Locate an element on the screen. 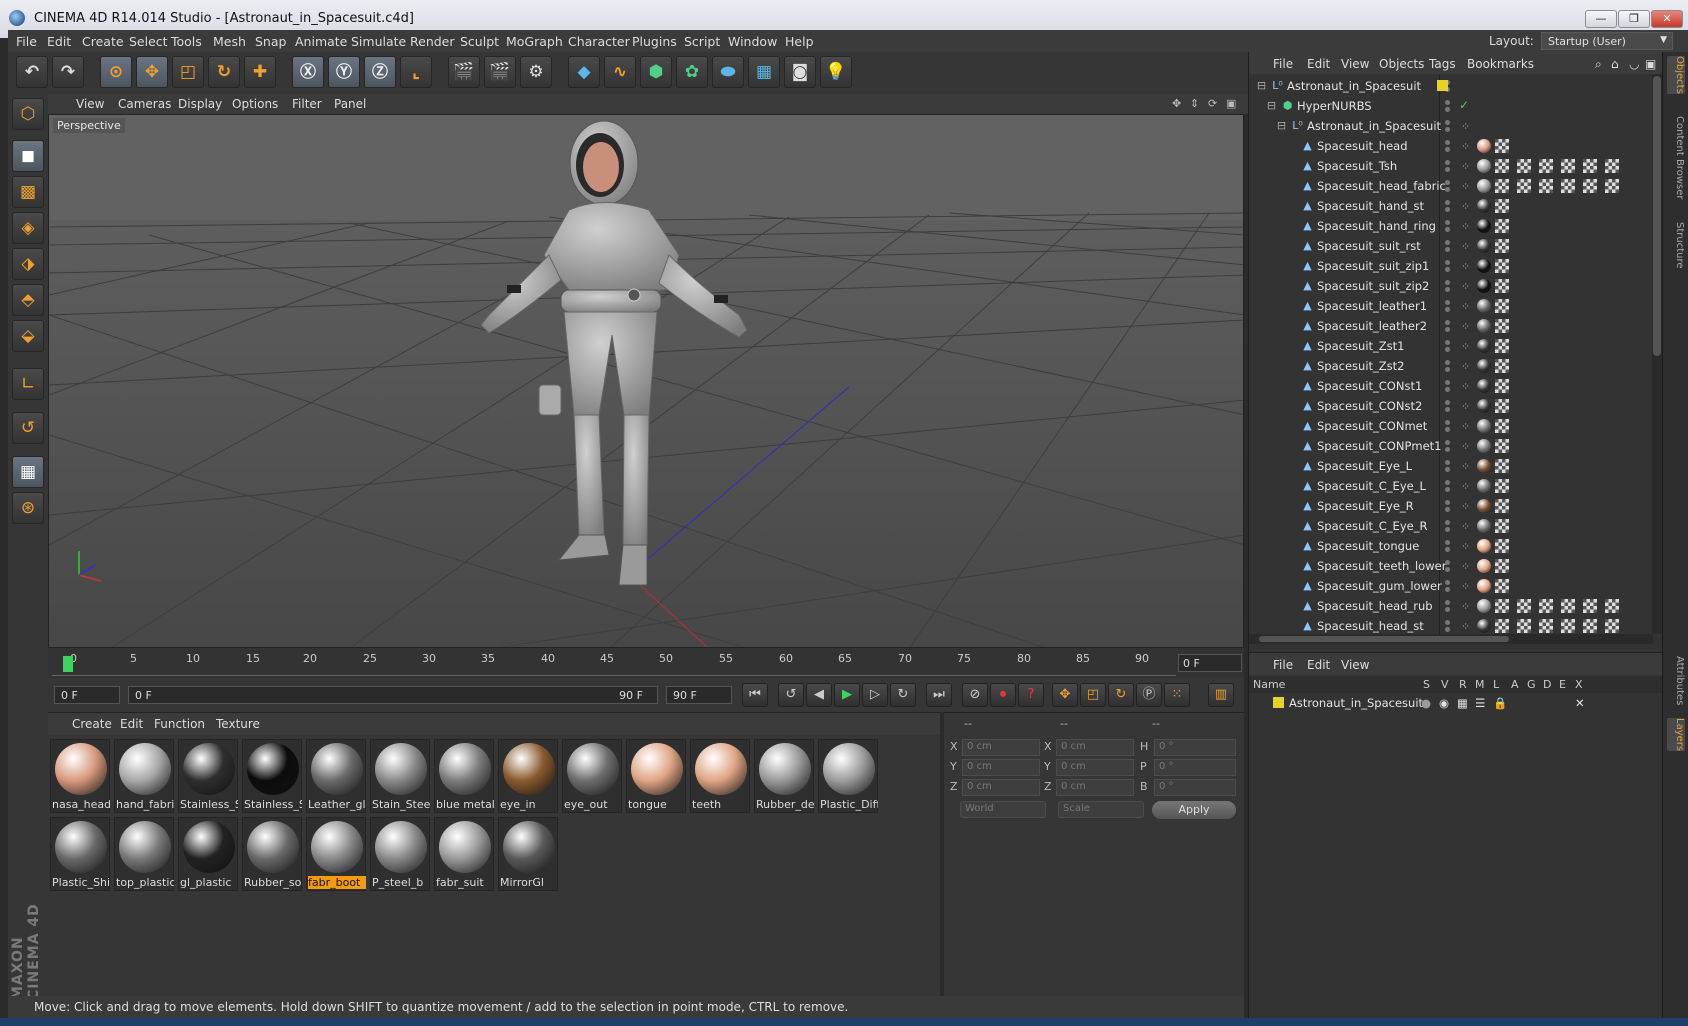 Image resolution: width=1688 pixels, height=1026 pixels. material-name: teeth is located at coordinates (721, 804).